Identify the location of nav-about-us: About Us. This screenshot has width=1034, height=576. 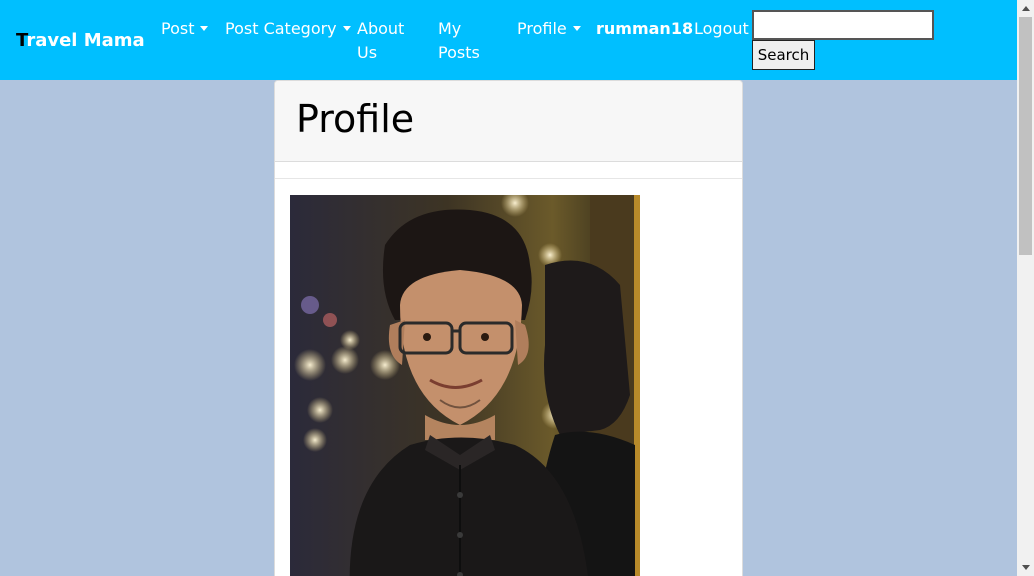
(380, 41).